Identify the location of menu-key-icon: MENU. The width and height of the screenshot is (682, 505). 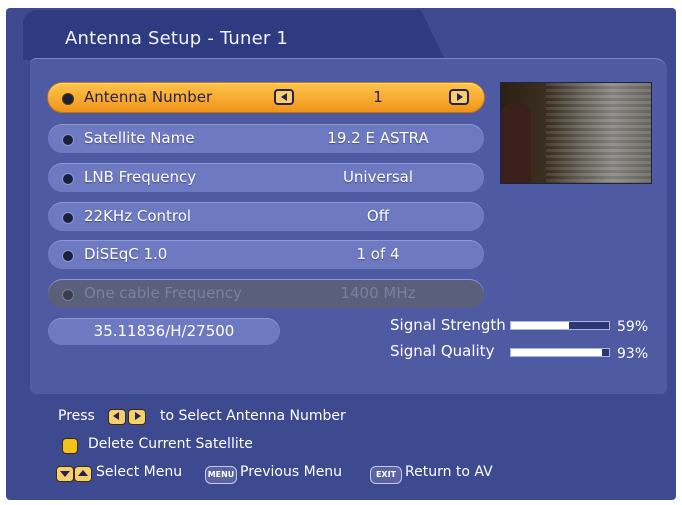
(221, 475).